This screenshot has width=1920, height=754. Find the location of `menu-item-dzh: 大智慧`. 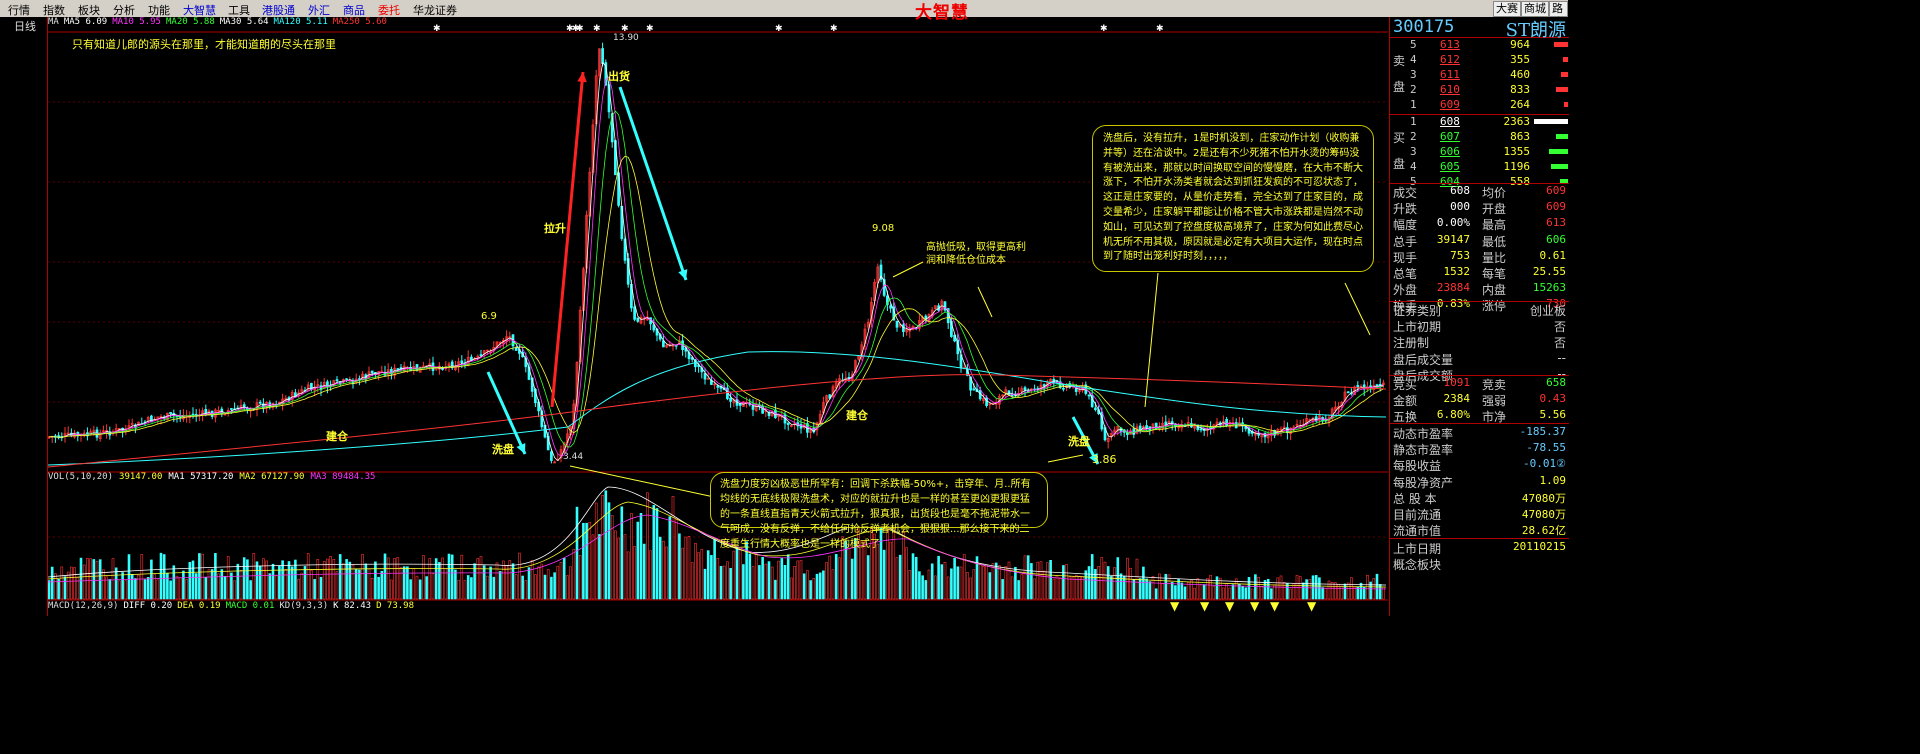

menu-item-dzh: 大智慧 is located at coordinates (199, 10).